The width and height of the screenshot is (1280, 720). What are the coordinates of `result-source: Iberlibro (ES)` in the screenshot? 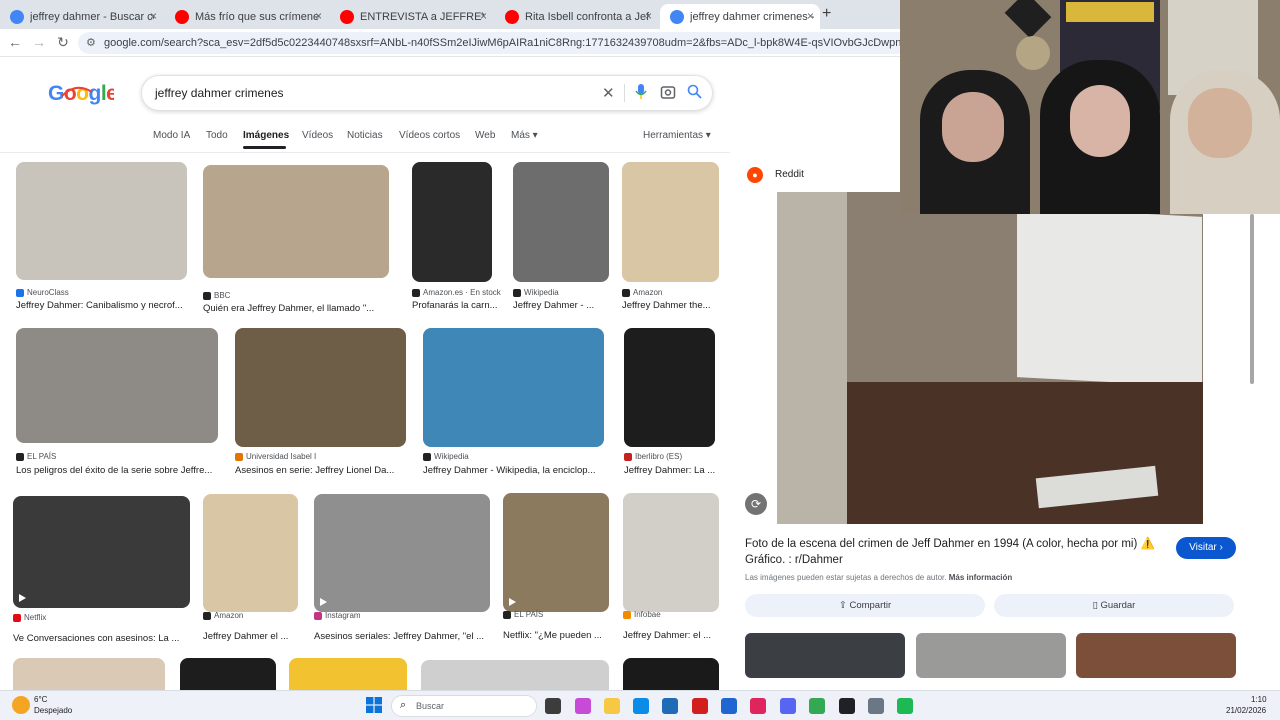 It's located at (653, 456).